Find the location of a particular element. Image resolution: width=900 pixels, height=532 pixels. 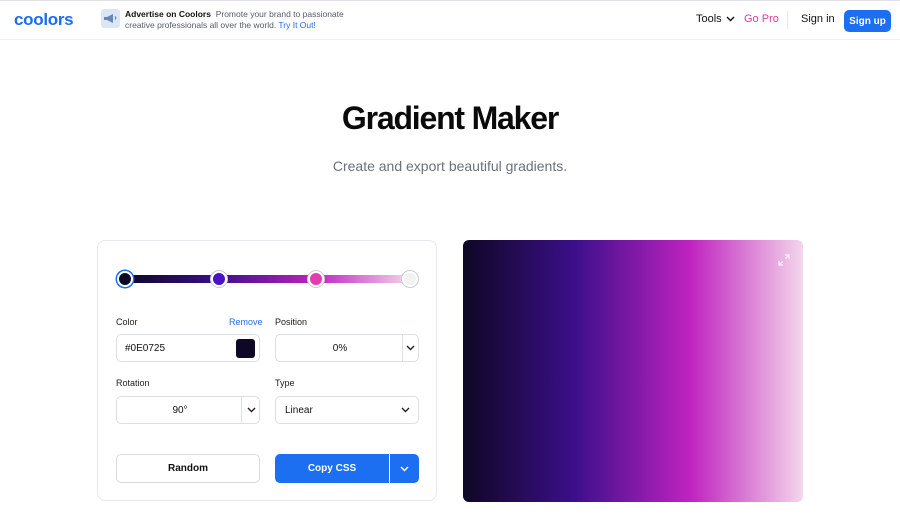

type-select: Linear is located at coordinates (347, 410).